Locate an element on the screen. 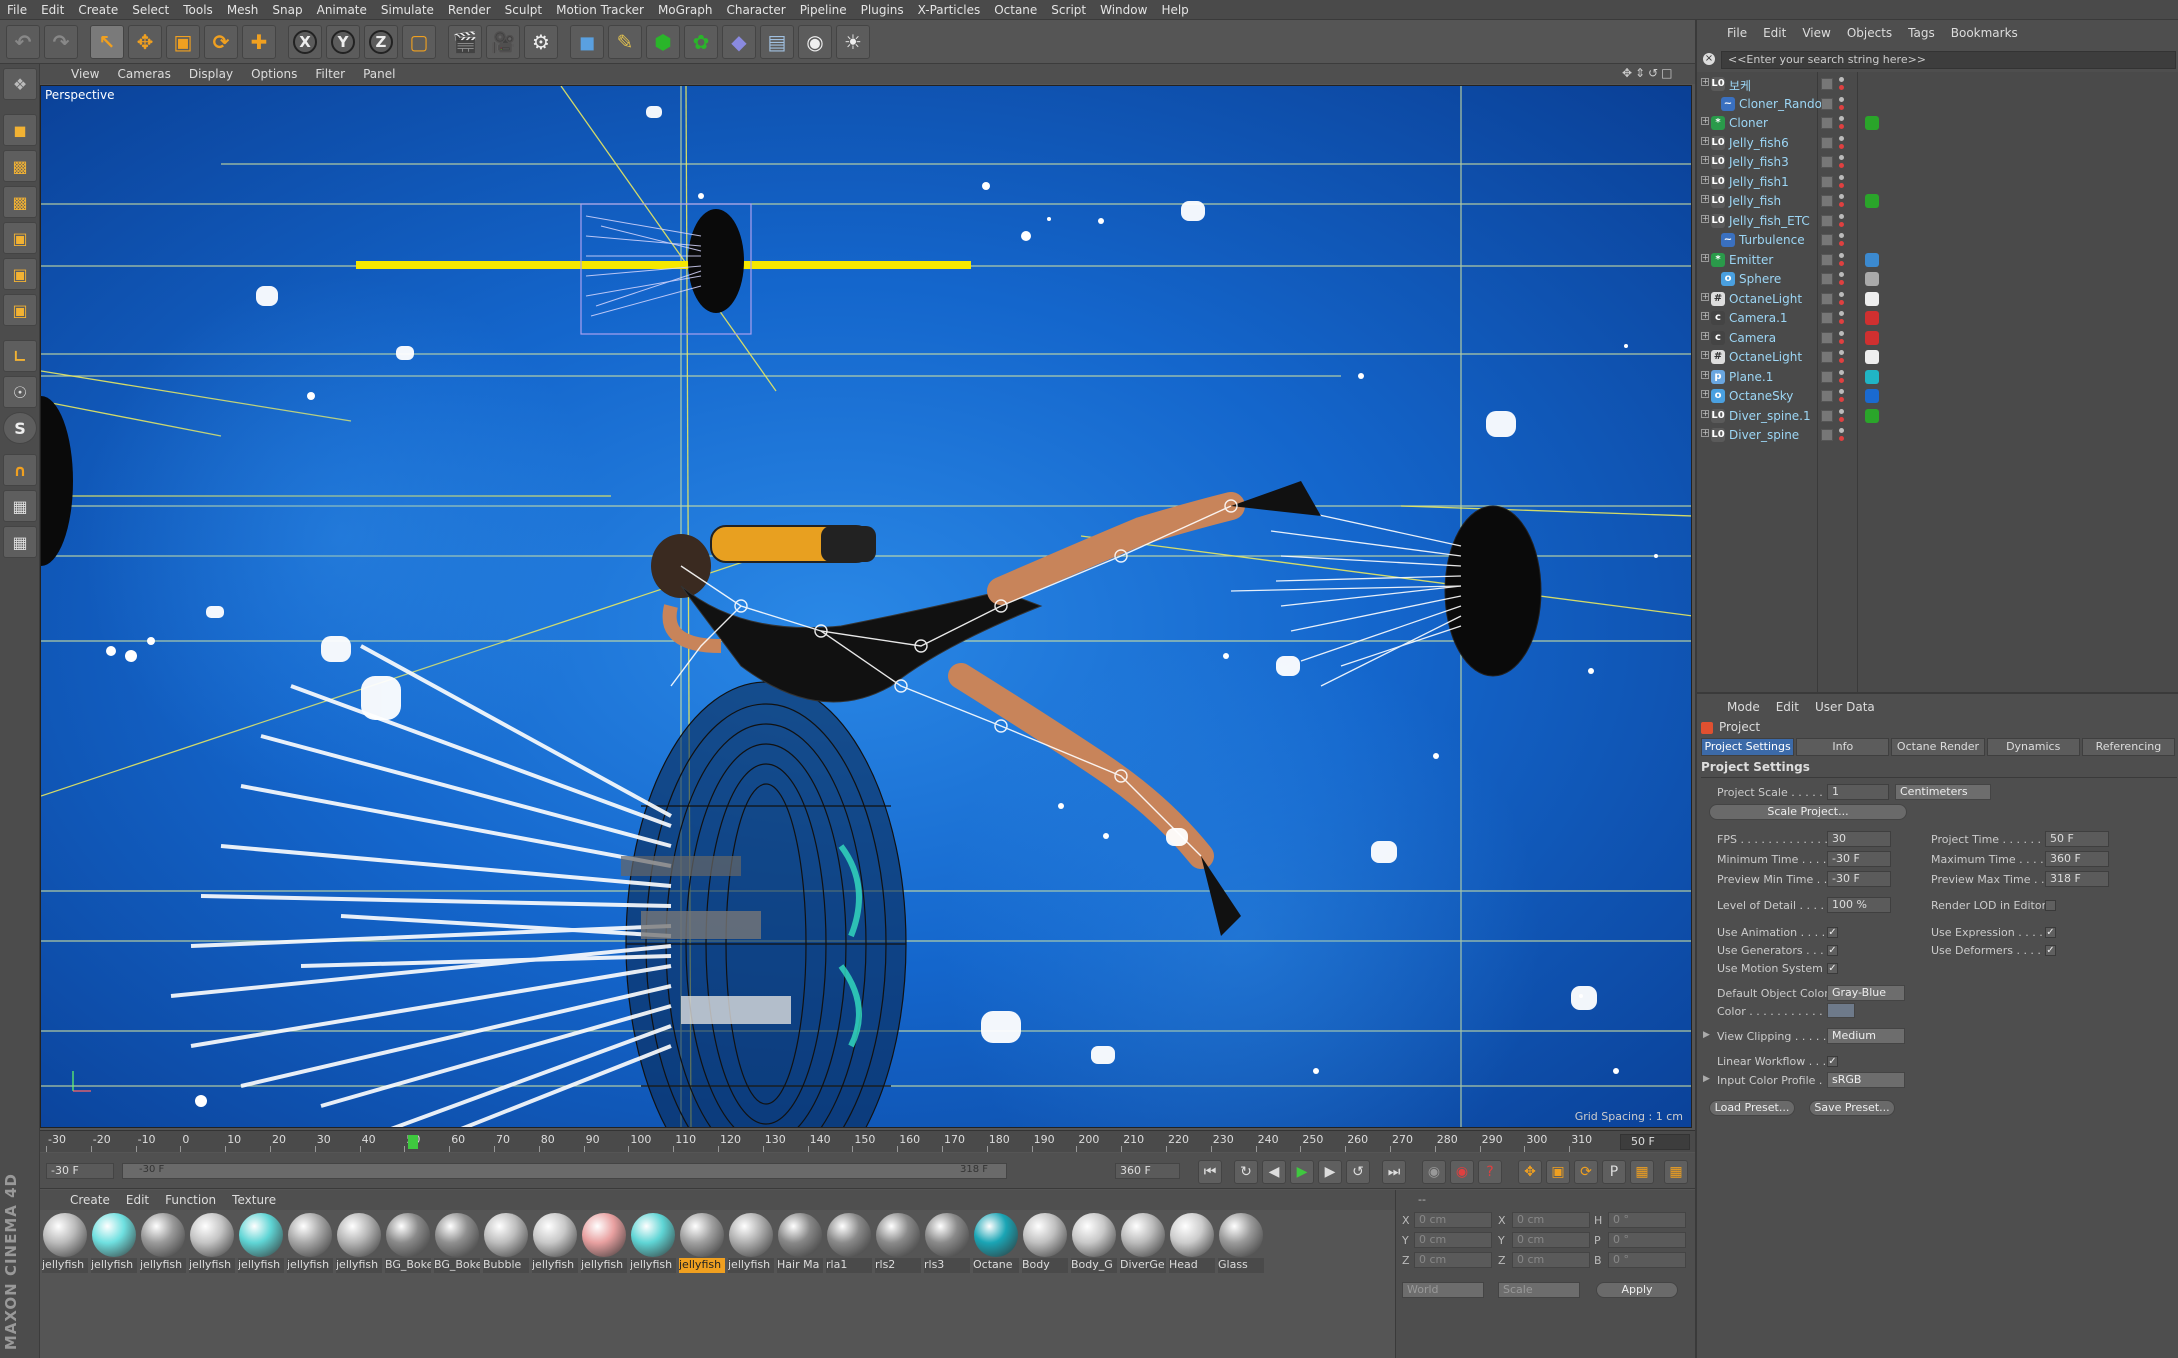  previous-frame-icon: ◀ is located at coordinates (1274, 1172).